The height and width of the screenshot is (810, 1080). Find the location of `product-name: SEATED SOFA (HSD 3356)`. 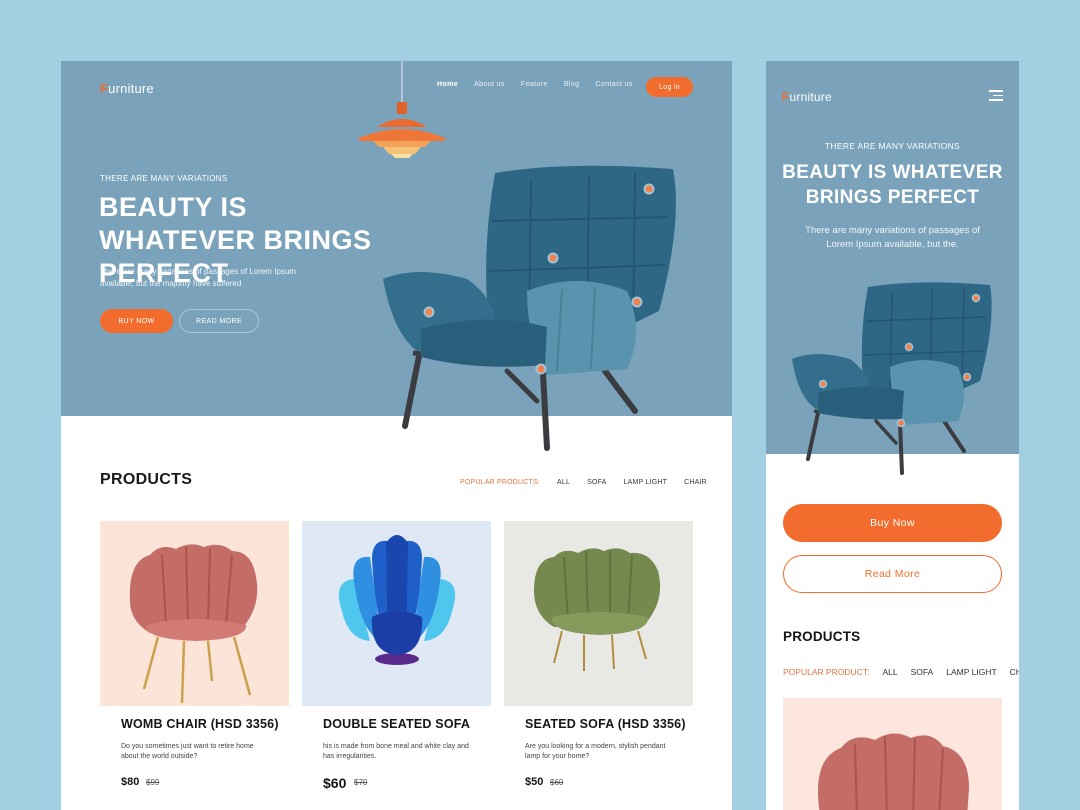

product-name: SEATED SOFA (HSD 3356) is located at coordinates (605, 724).